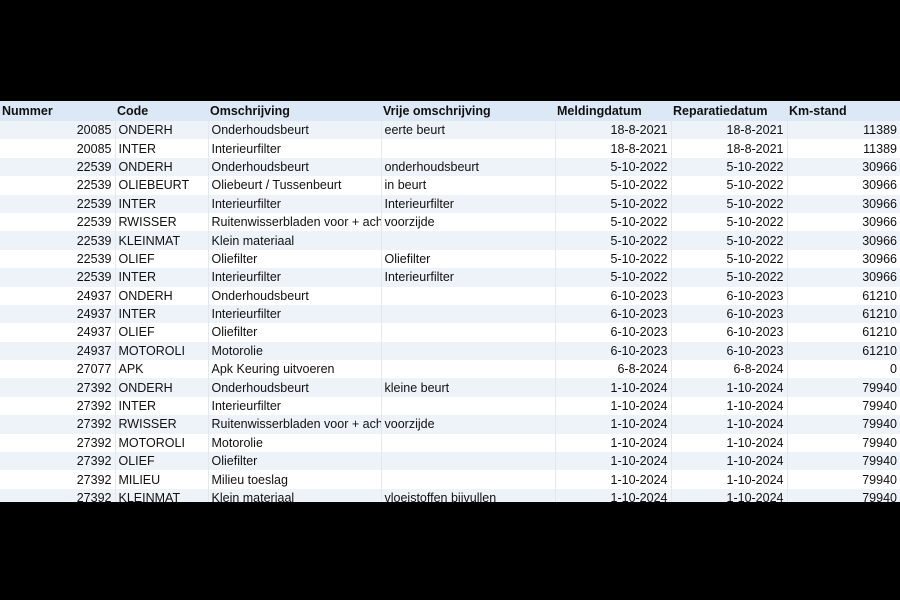 The height and width of the screenshot is (600, 900). What do you see at coordinates (162, 351) in the screenshot?
I see `cell-code: MOTOROLI` at bounding box center [162, 351].